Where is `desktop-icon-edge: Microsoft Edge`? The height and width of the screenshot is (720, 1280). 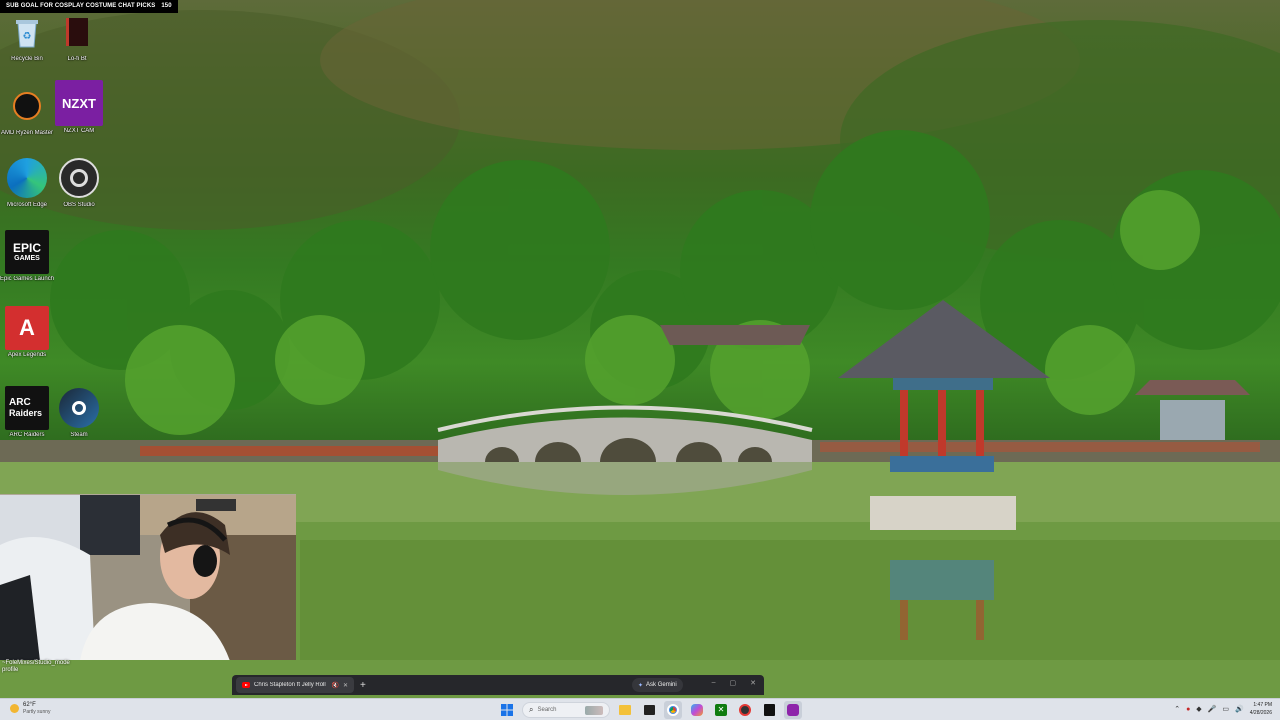
desktop-icon-edge: Microsoft Edge is located at coordinates (27, 182).